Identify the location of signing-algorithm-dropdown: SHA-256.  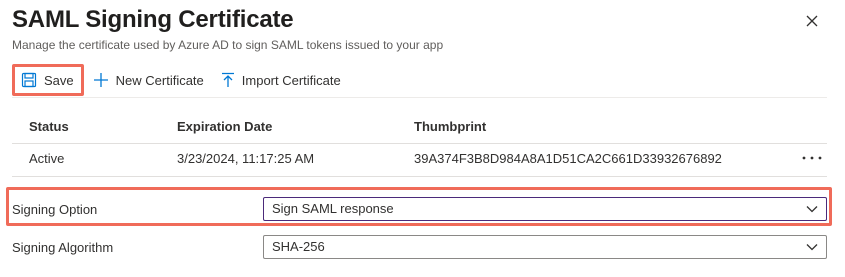
(545, 247).